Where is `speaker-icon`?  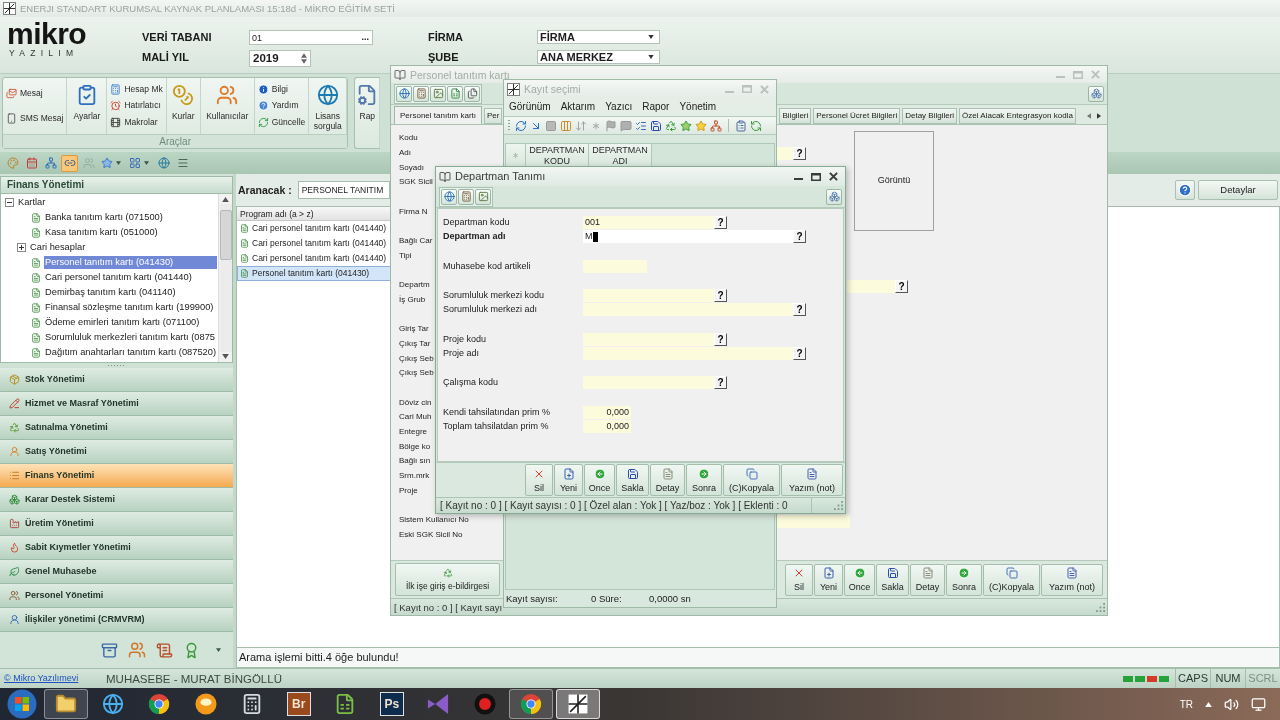
speaker-icon is located at coordinates (1231, 704).